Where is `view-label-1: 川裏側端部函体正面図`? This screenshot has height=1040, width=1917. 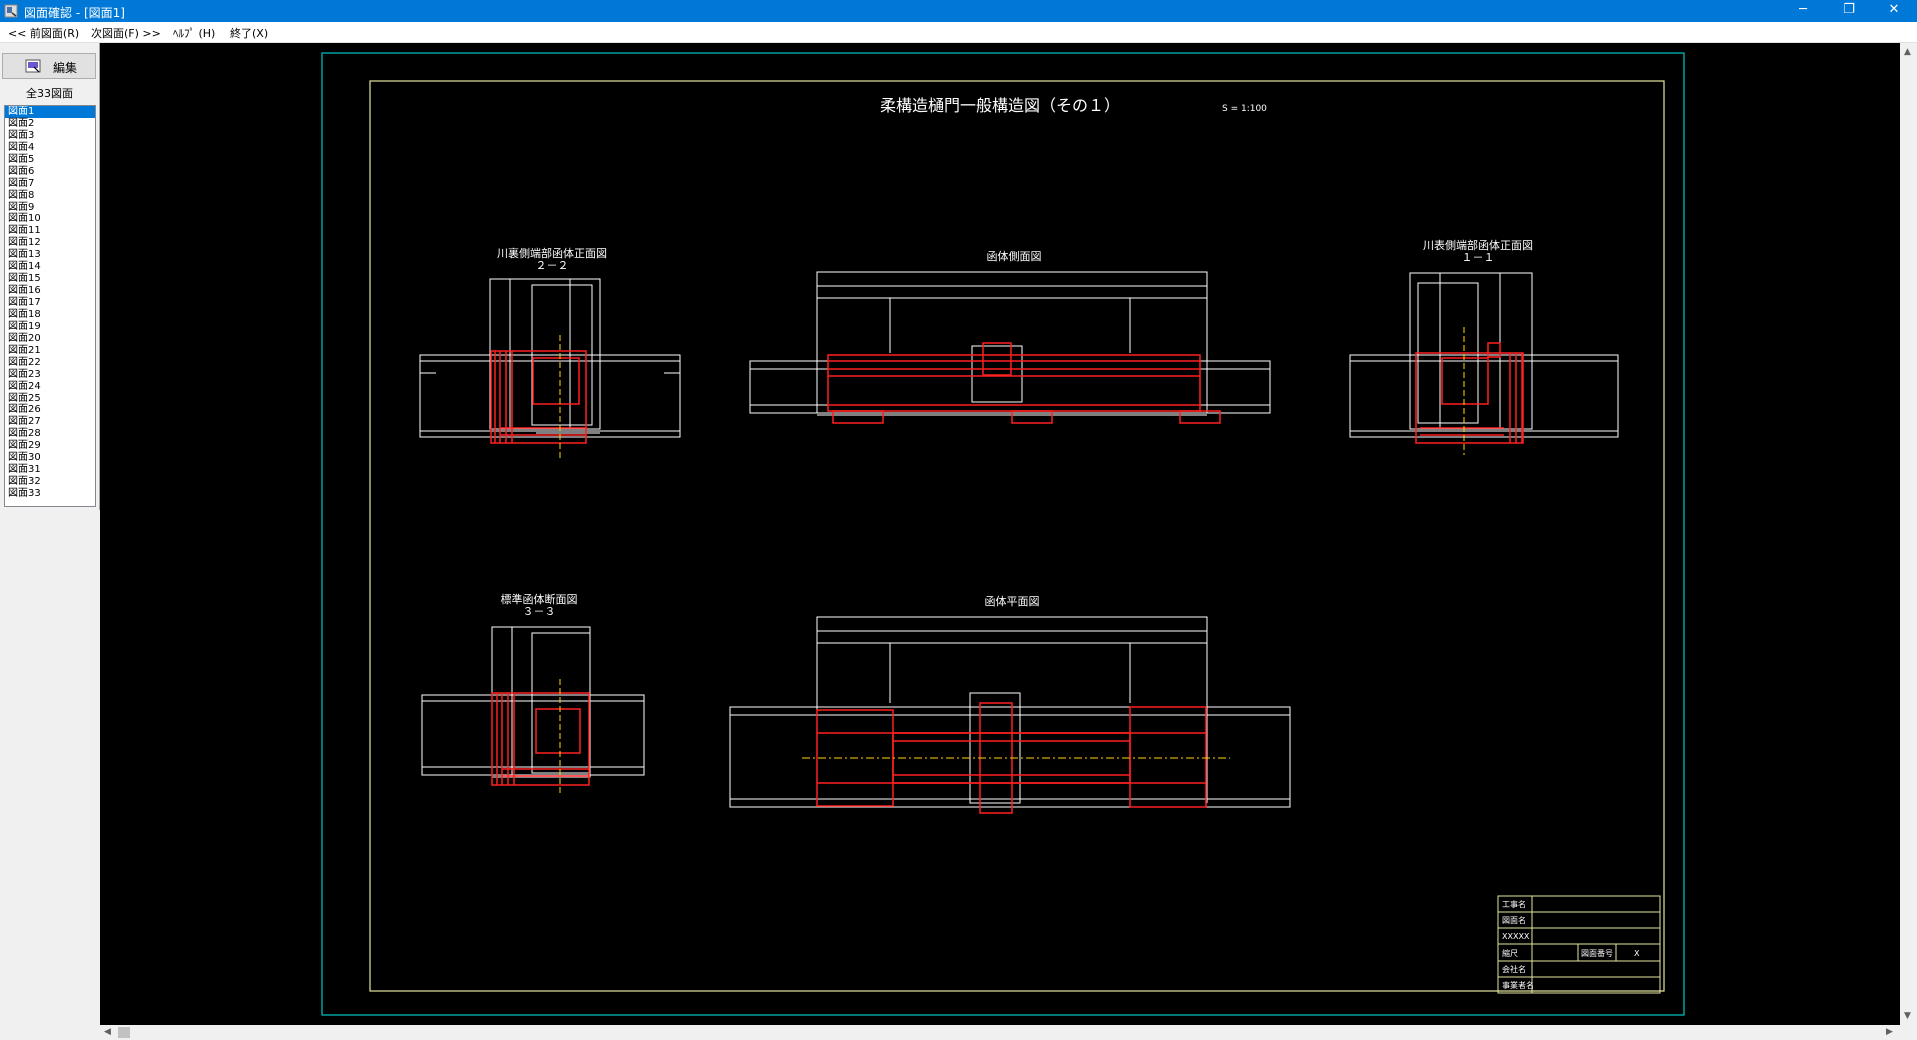
view-label-1: 川裏側端部函体正面図 is located at coordinates (552, 253).